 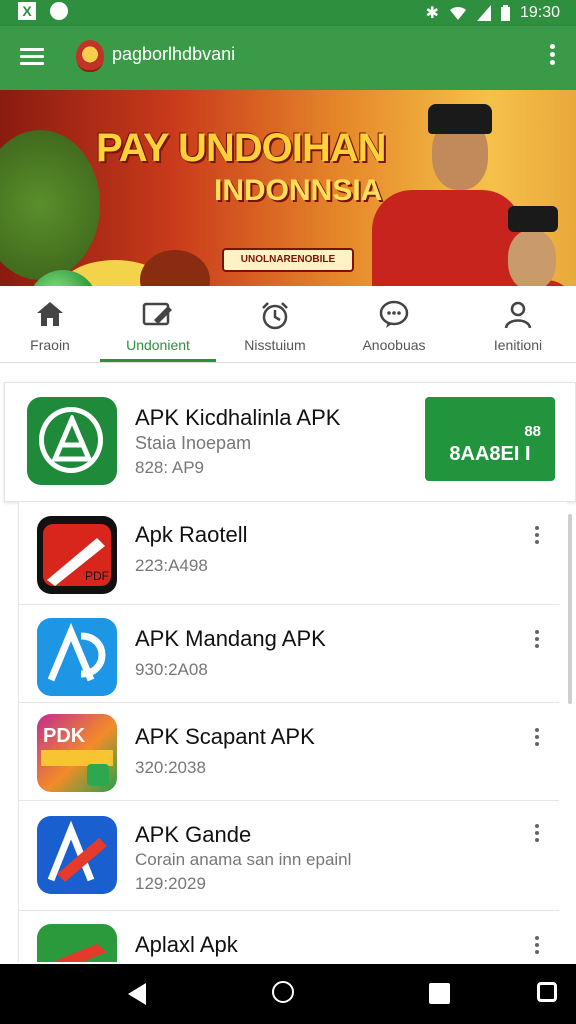 What do you see at coordinates (570, 609) in the screenshot?
I see `scrollbar` at bounding box center [570, 609].